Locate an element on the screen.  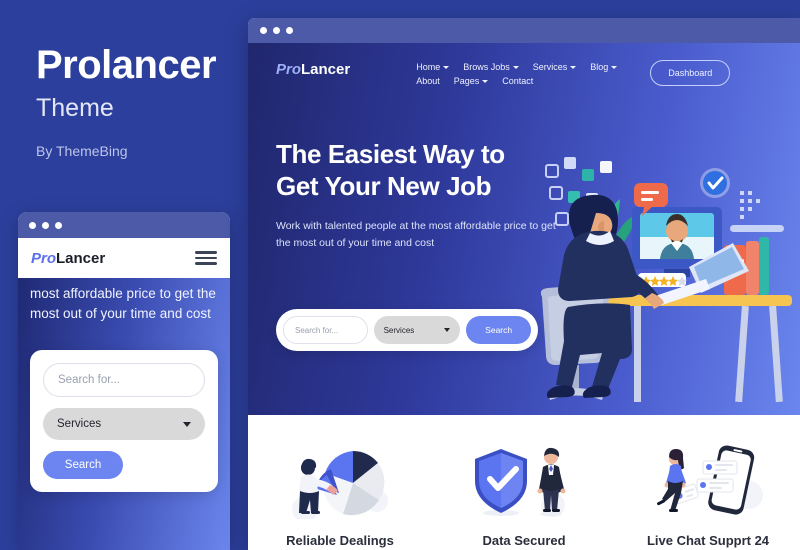
mobile-logo: ProLancer is located at coordinates (68, 258).